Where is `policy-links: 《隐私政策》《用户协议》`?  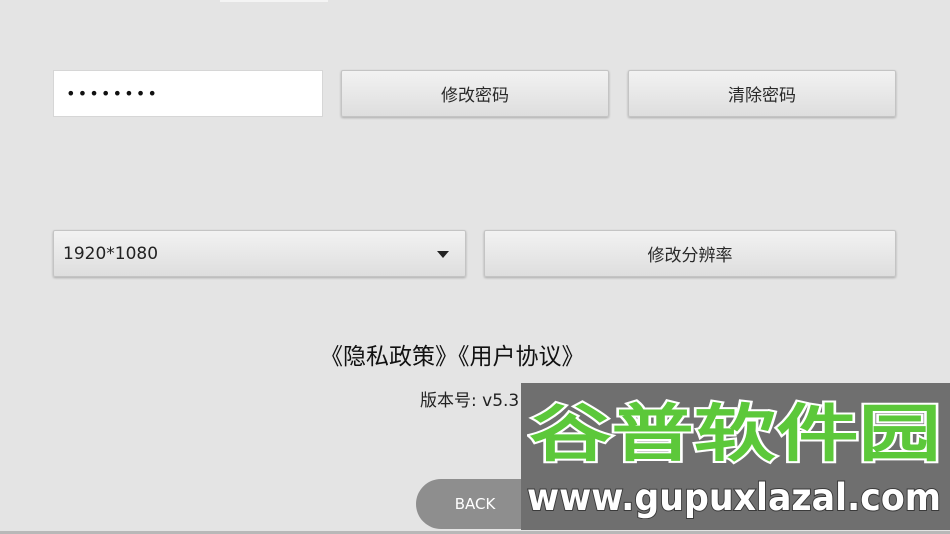 policy-links: 《隐私政策》《用户协议》 is located at coordinates (475, 354).